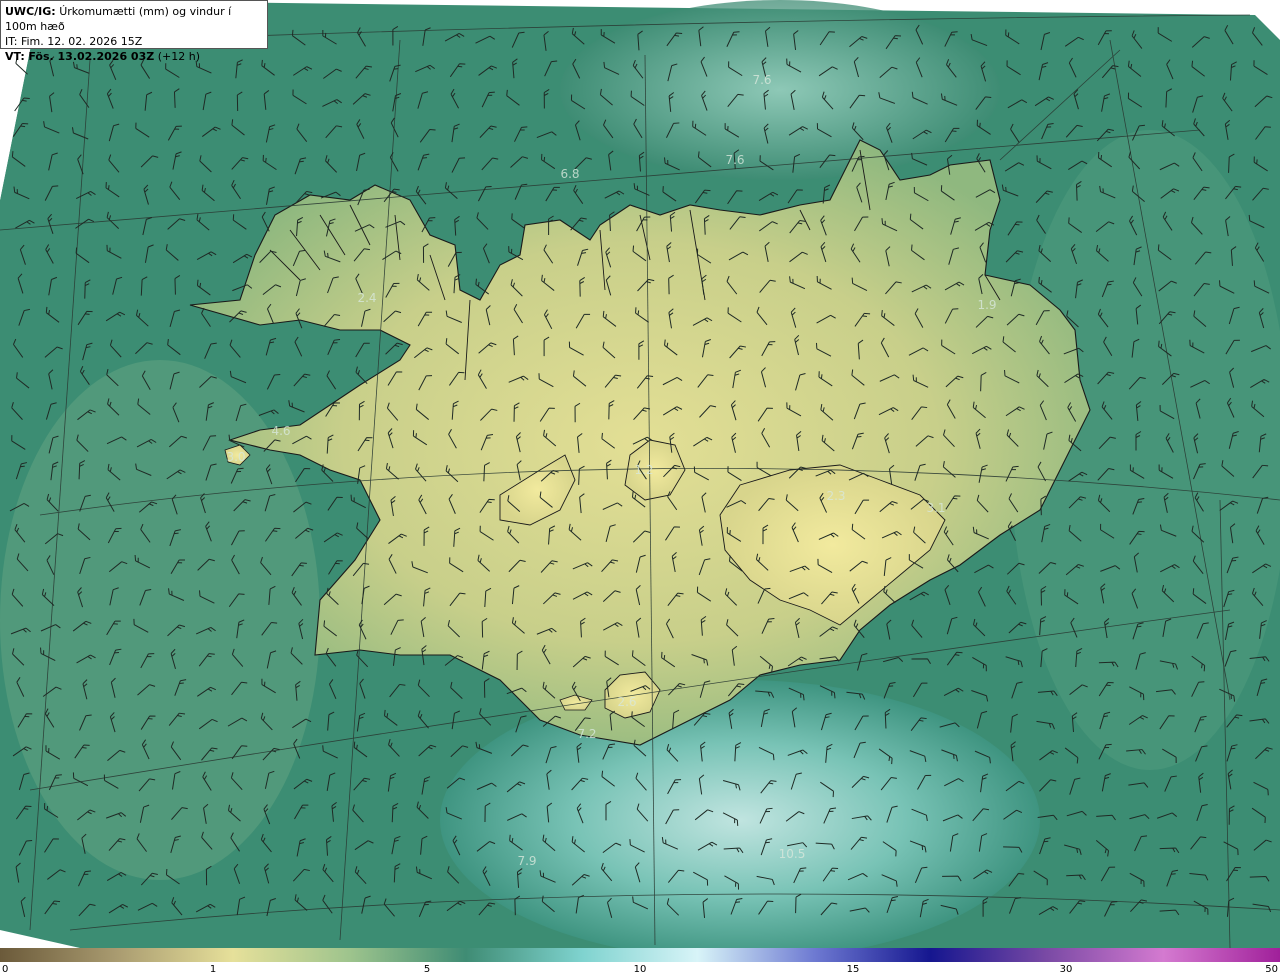 This screenshot has height=978, width=1280. Describe the element at coordinates (853, 969) in the screenshot. I see `colorbar-tick: 15` at that location.